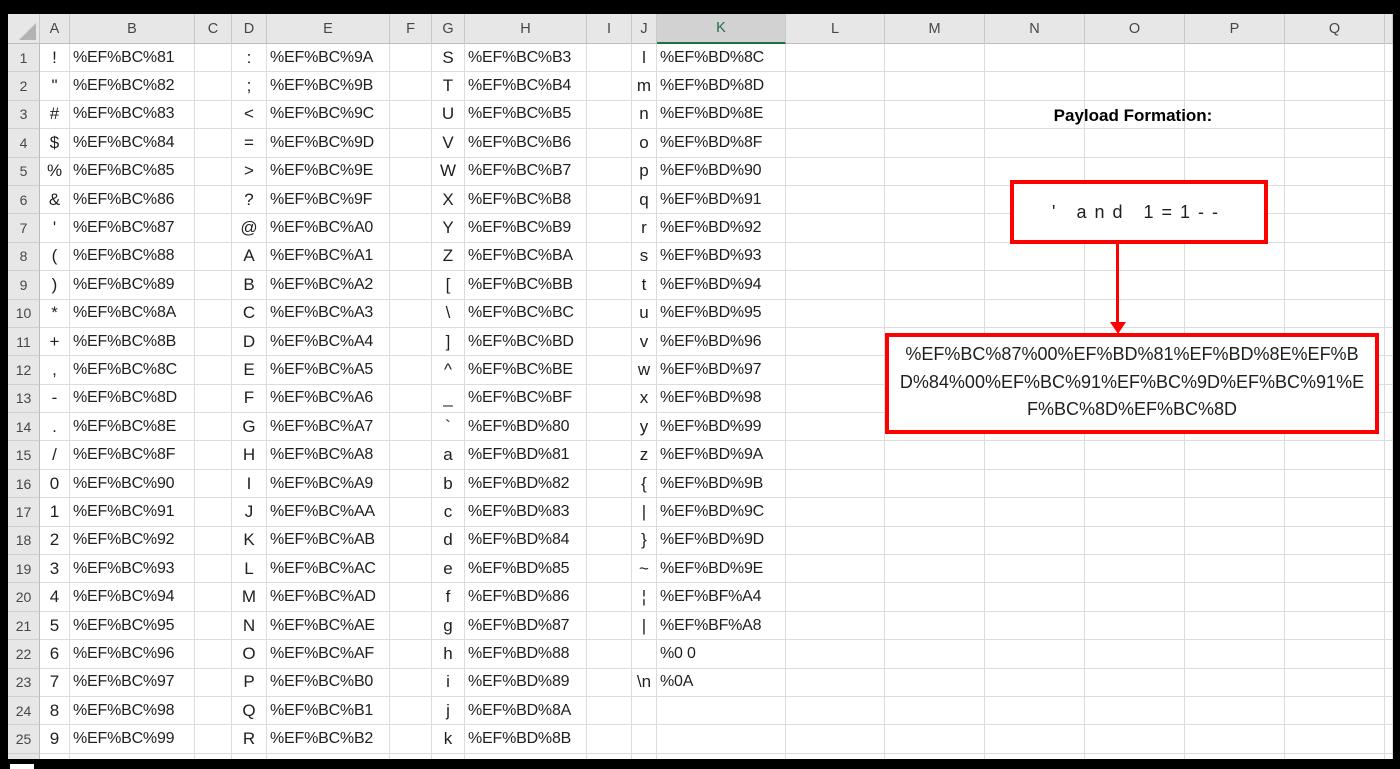  I want to click on cell-F13, so click(411, 399).